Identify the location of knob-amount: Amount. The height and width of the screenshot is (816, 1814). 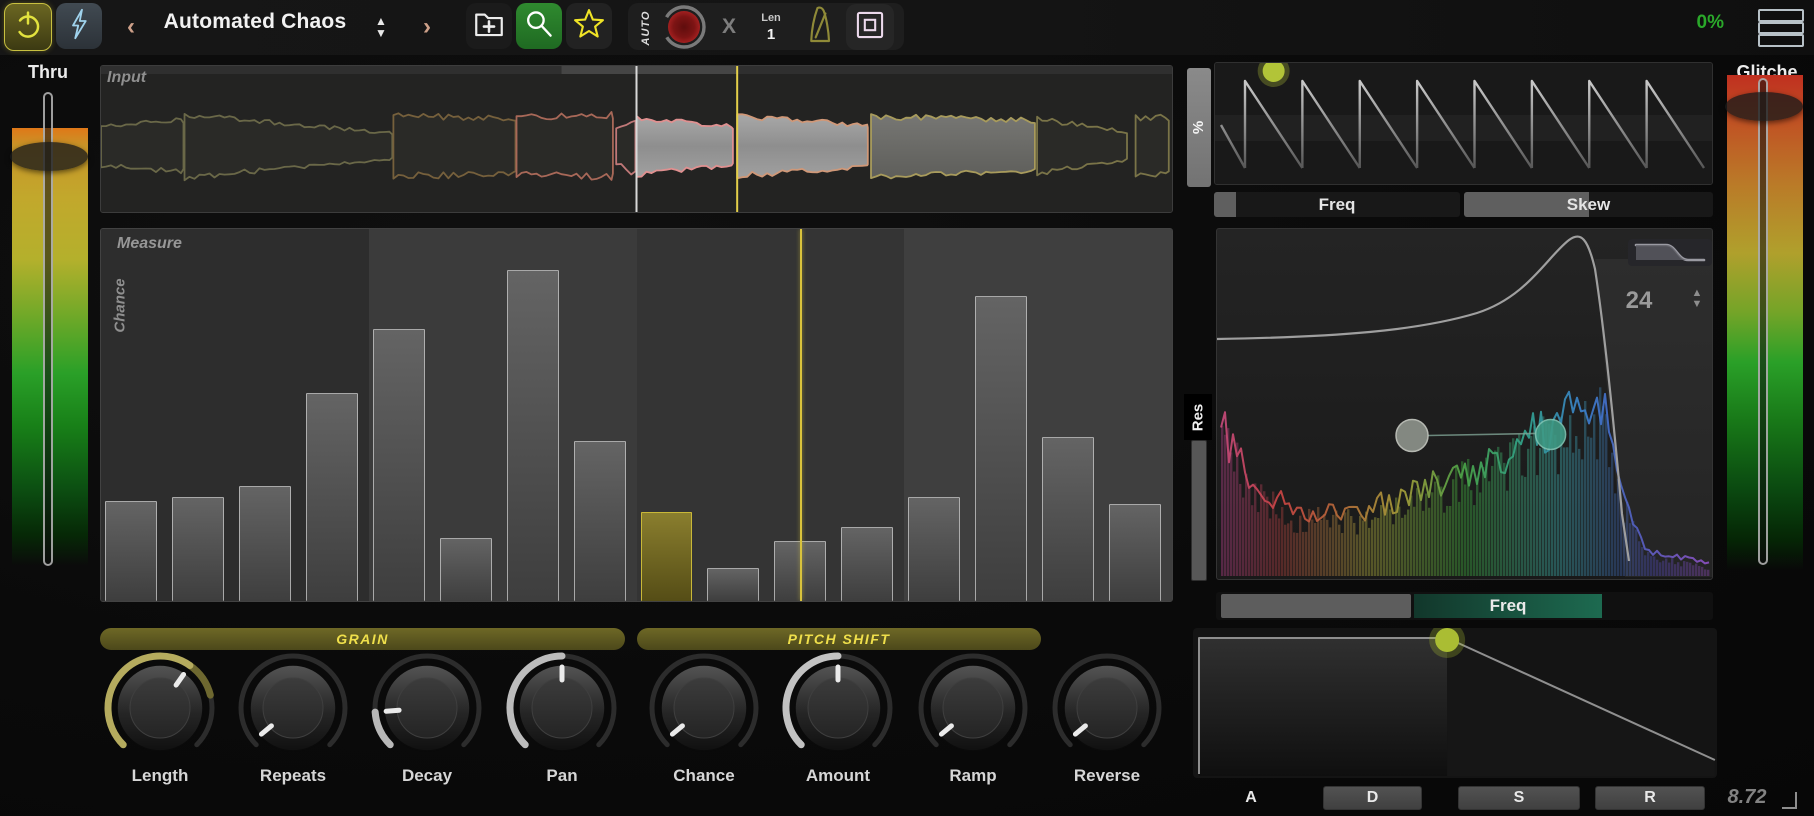
(838, 723).